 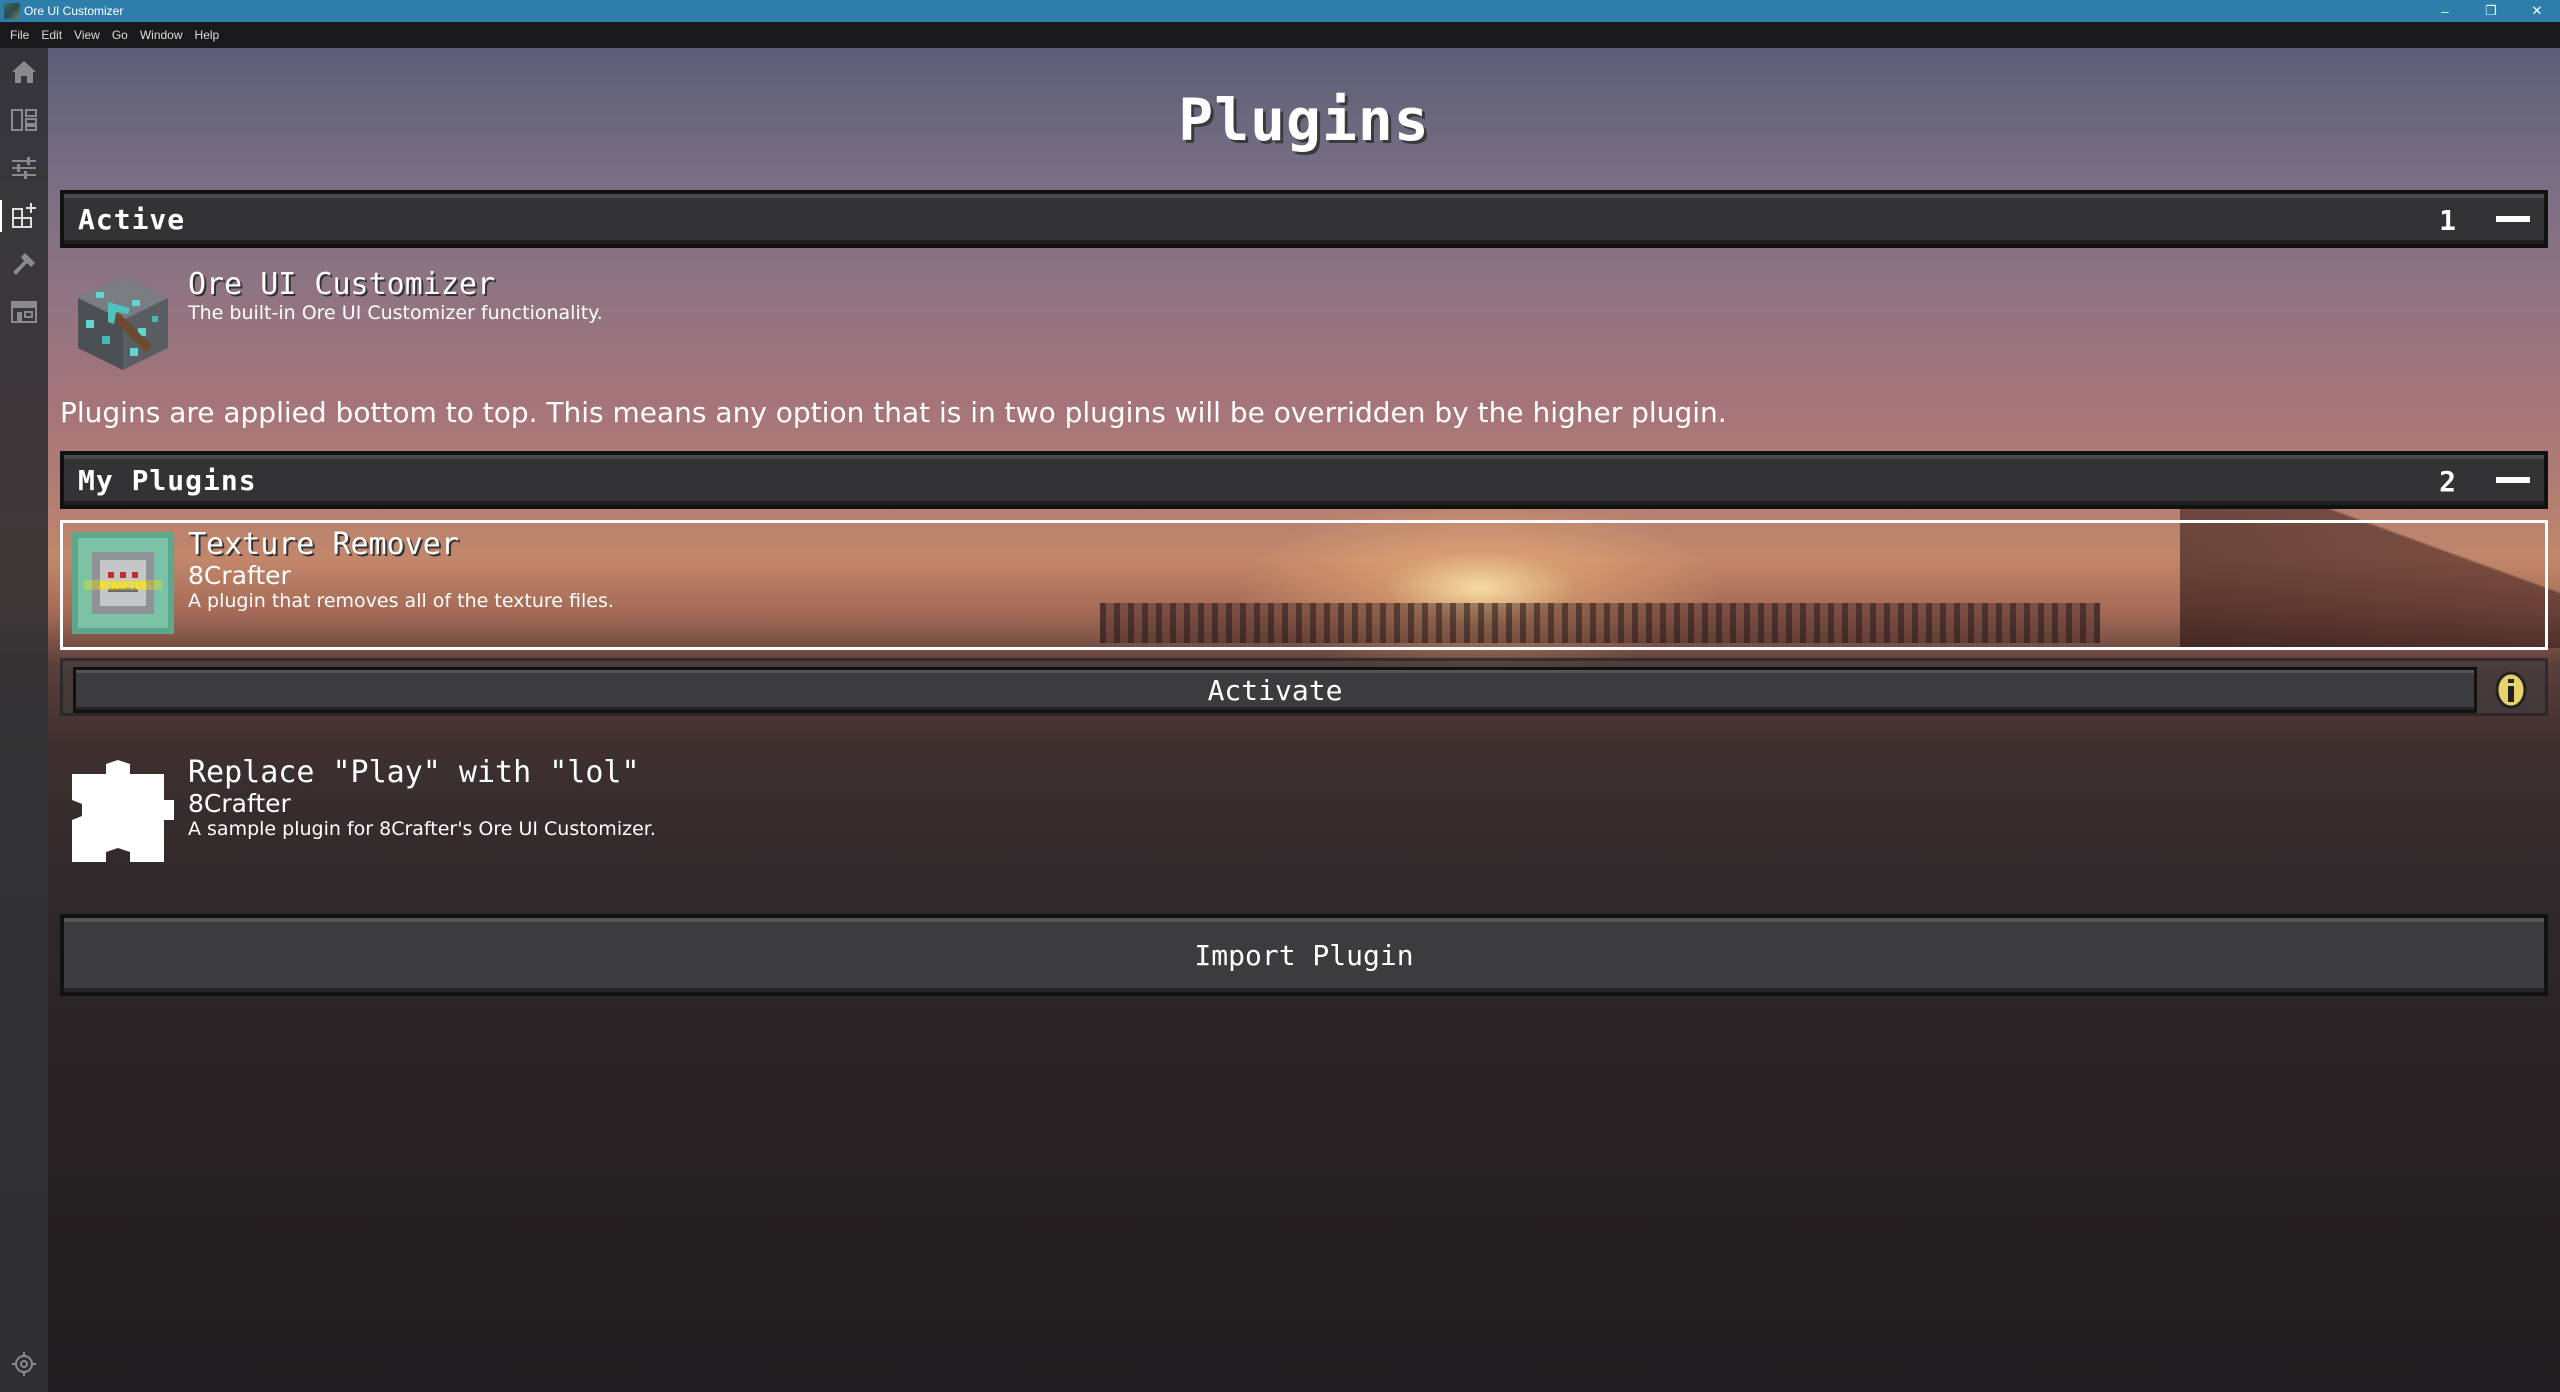 I want to click on tree-icon, so click(x=24, y=120).